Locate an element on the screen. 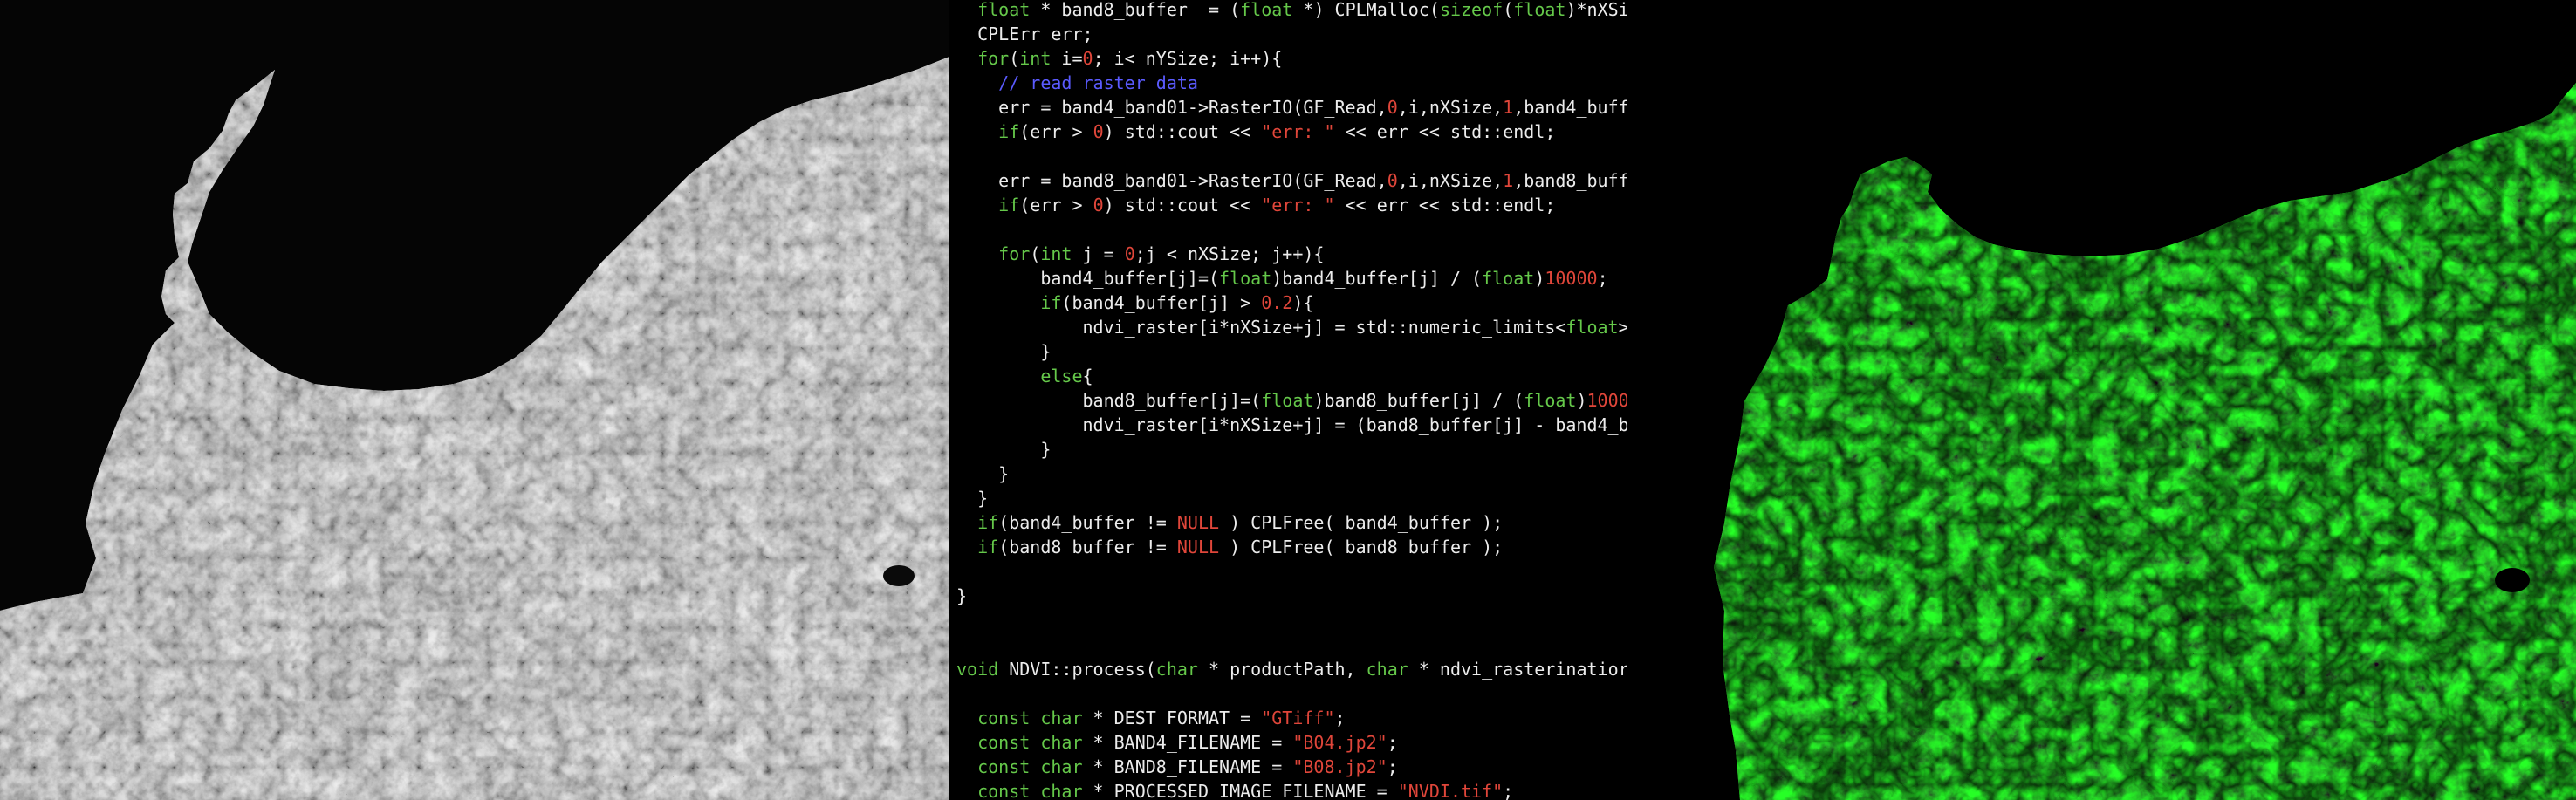 Image resolution: width=2576 pixels, height=800 pixels. code-token: ) std::cout << is located at coordinates (1182, 131).